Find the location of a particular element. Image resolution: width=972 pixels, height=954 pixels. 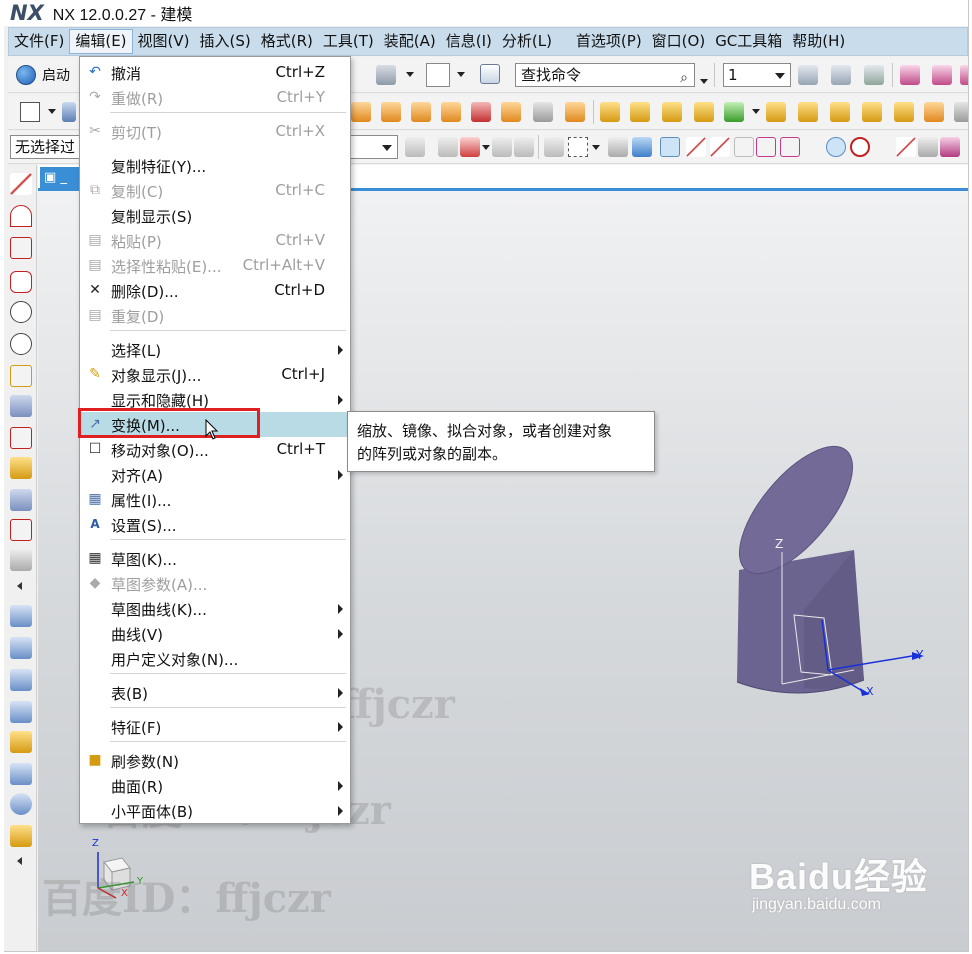

menu-file: 文件(F) is located at coordinates (39, 41).